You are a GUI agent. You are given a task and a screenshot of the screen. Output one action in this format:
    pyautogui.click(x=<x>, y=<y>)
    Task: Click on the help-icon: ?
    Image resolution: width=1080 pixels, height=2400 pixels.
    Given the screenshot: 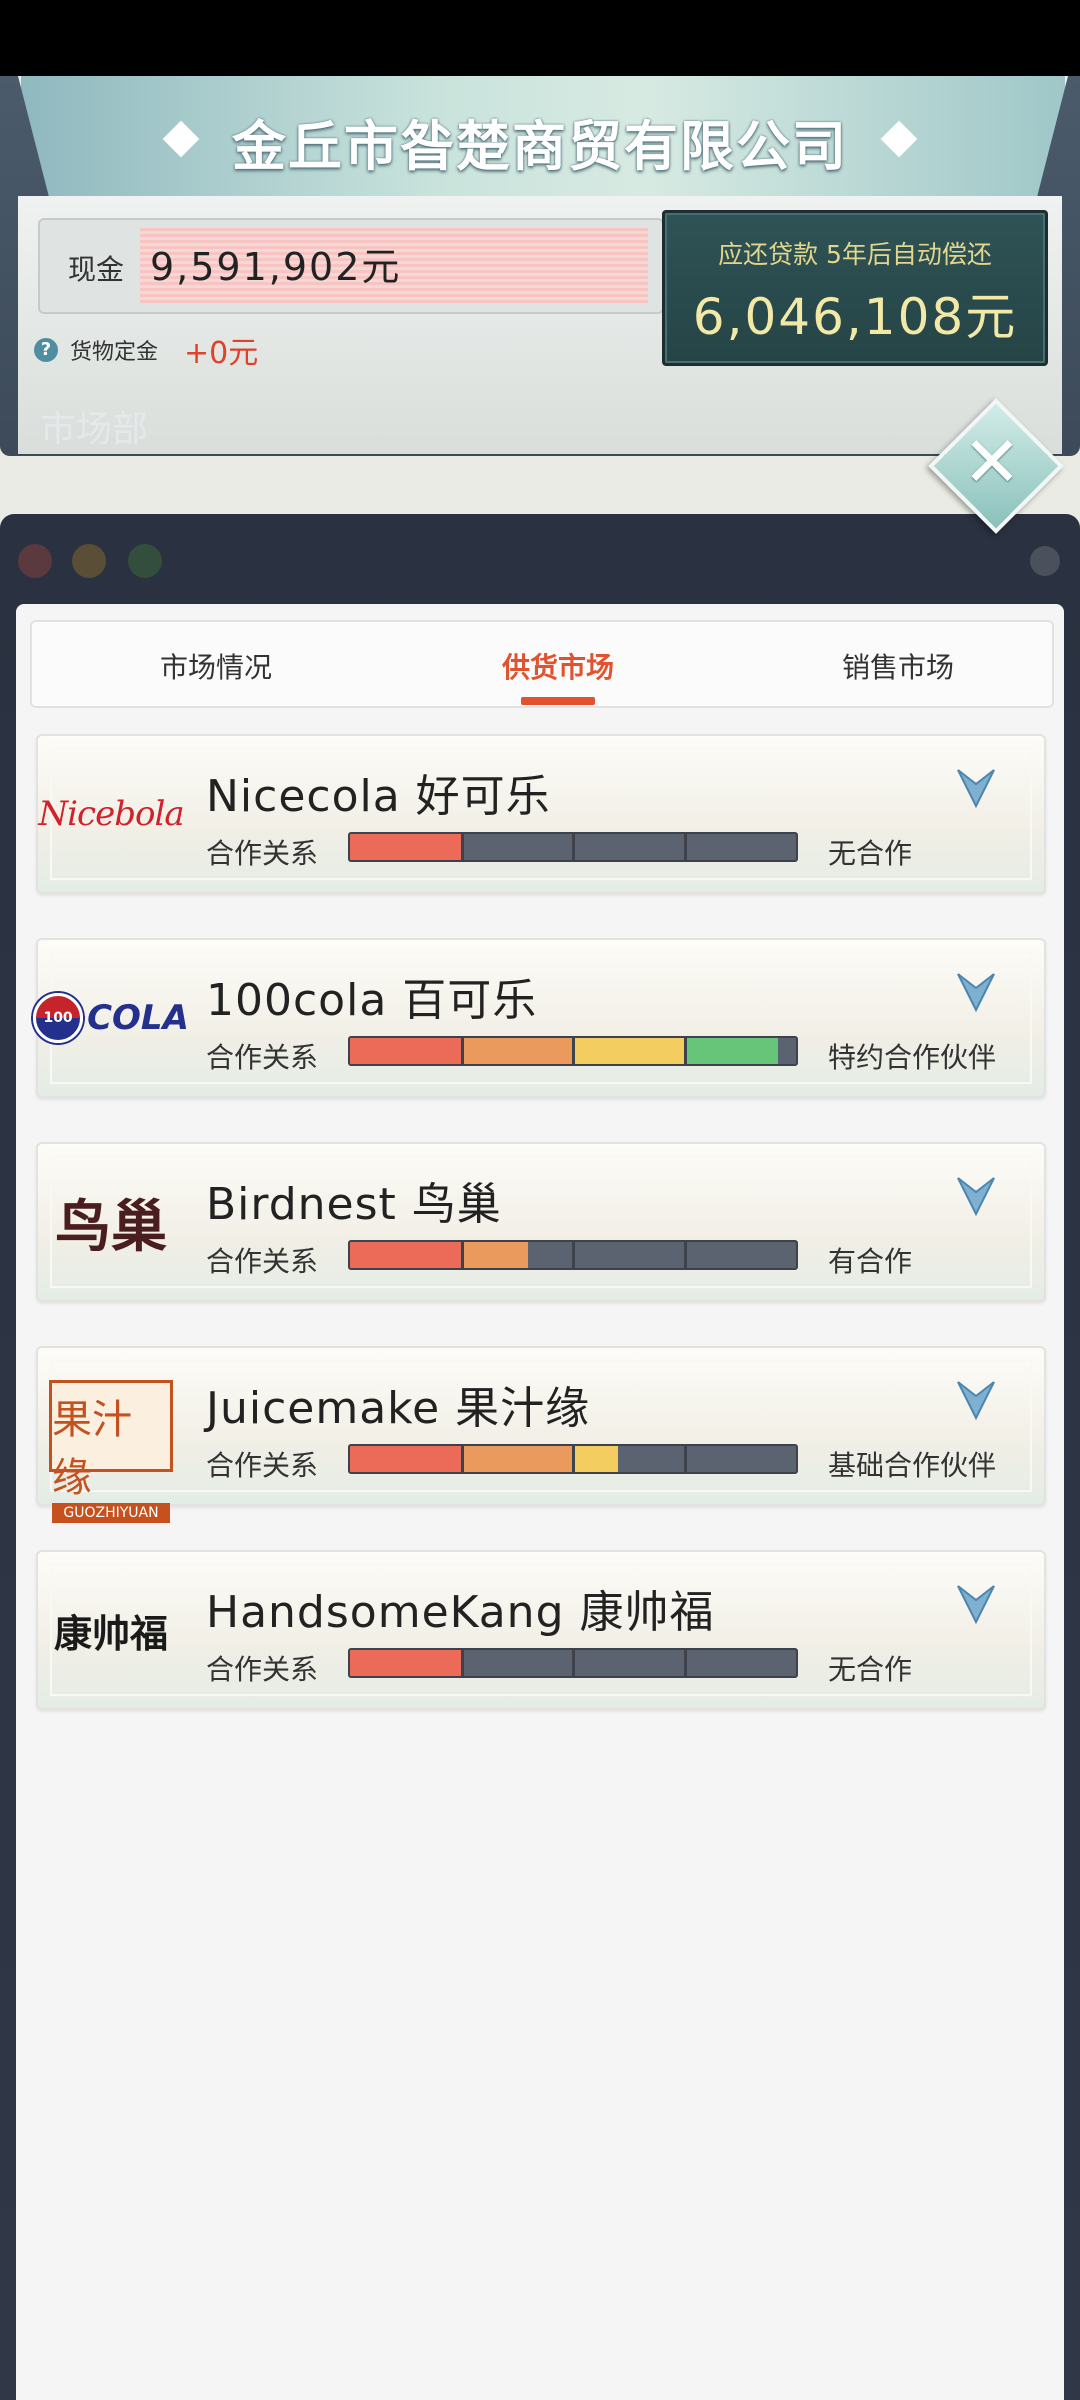 What is the action you would take?
    pyautogui.click(x=46, y=350)
    